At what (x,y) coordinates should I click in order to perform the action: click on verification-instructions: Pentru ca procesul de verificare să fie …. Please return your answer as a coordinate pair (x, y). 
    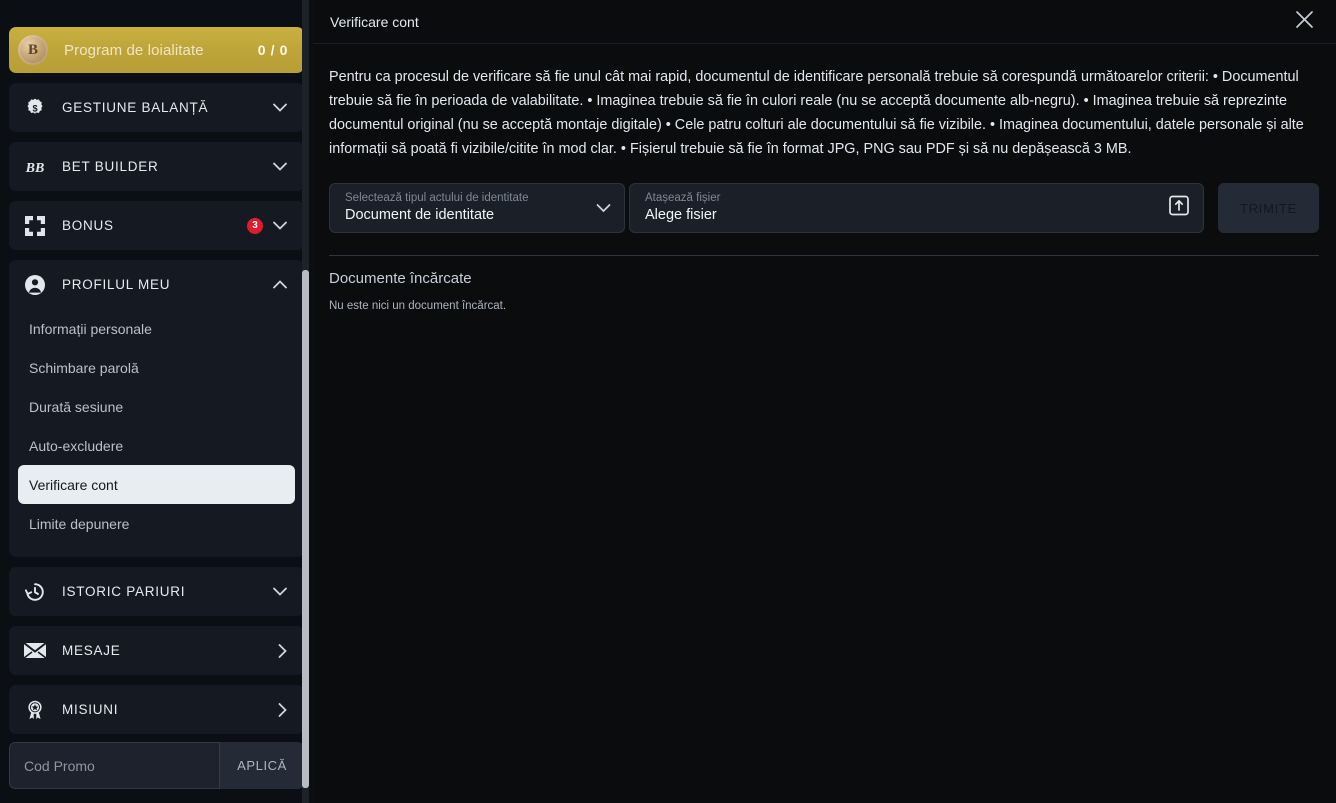
    Looking at the image, I should click on (816, 113).